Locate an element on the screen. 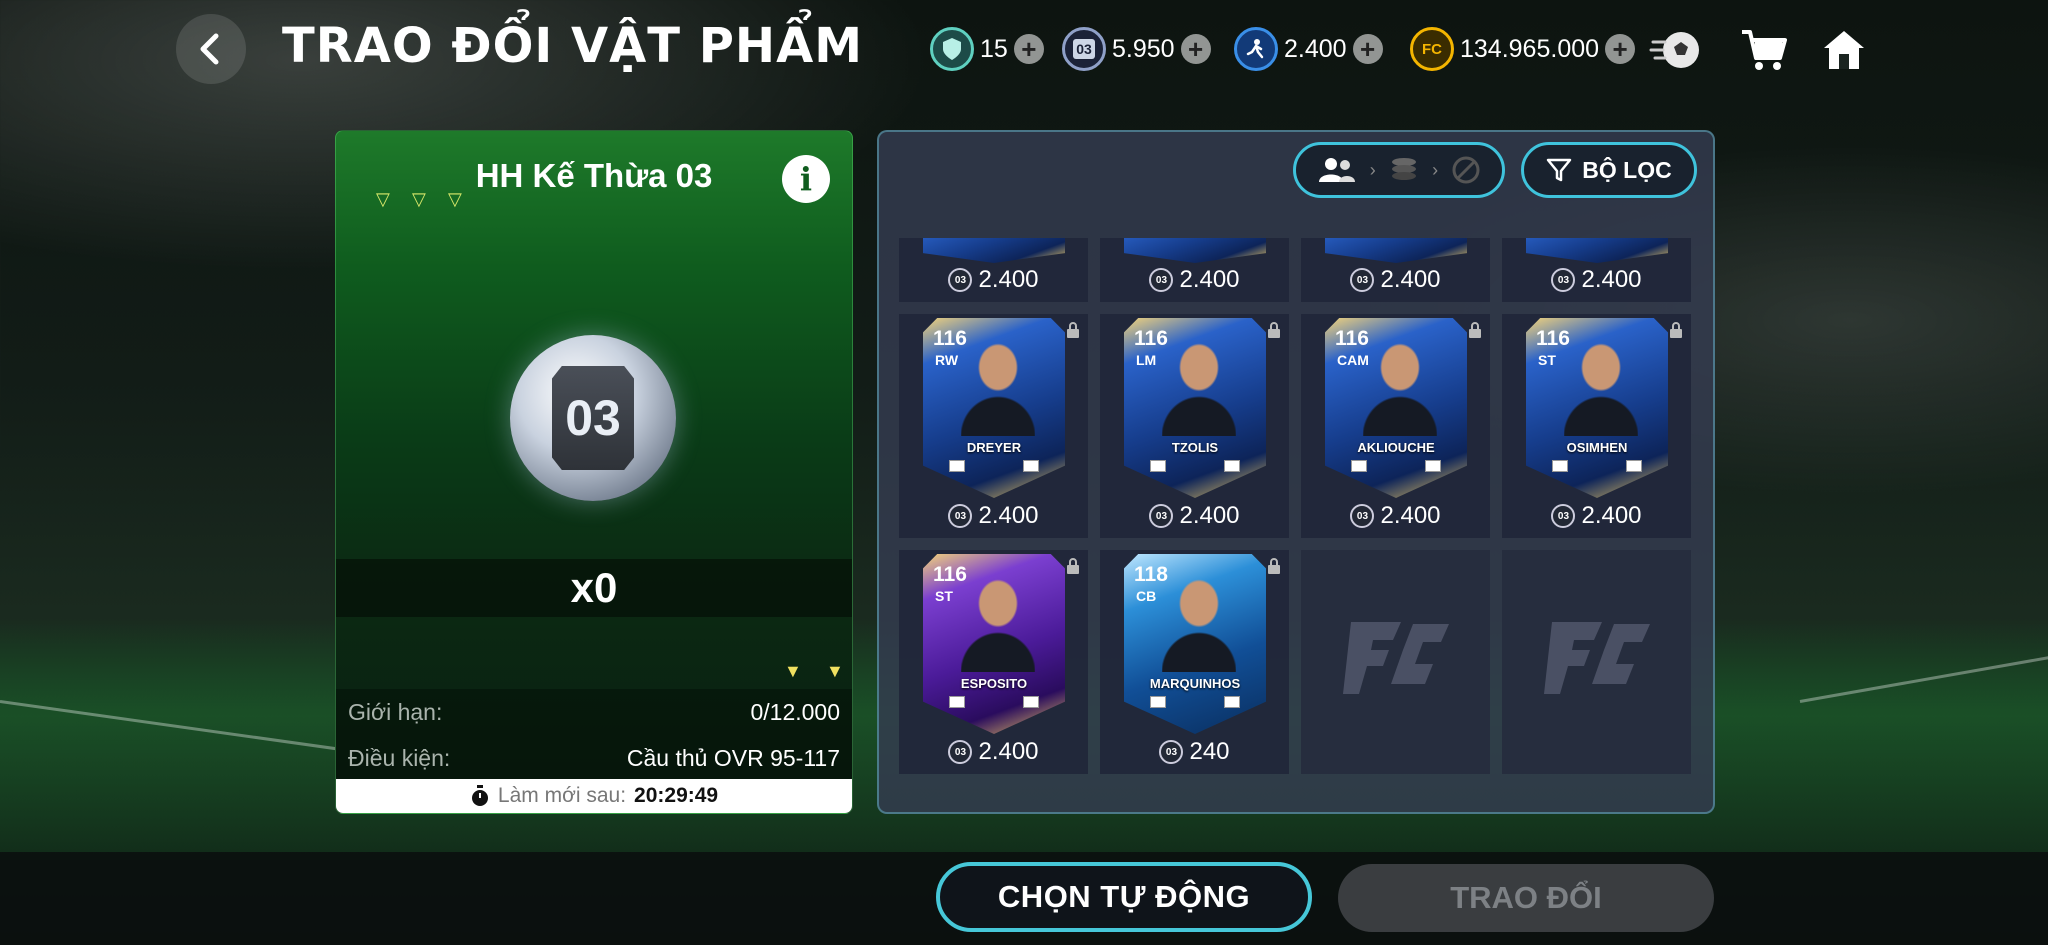 The image size is (2048, 945). card-ovr: 116 is located at coordinates (1352, 338).